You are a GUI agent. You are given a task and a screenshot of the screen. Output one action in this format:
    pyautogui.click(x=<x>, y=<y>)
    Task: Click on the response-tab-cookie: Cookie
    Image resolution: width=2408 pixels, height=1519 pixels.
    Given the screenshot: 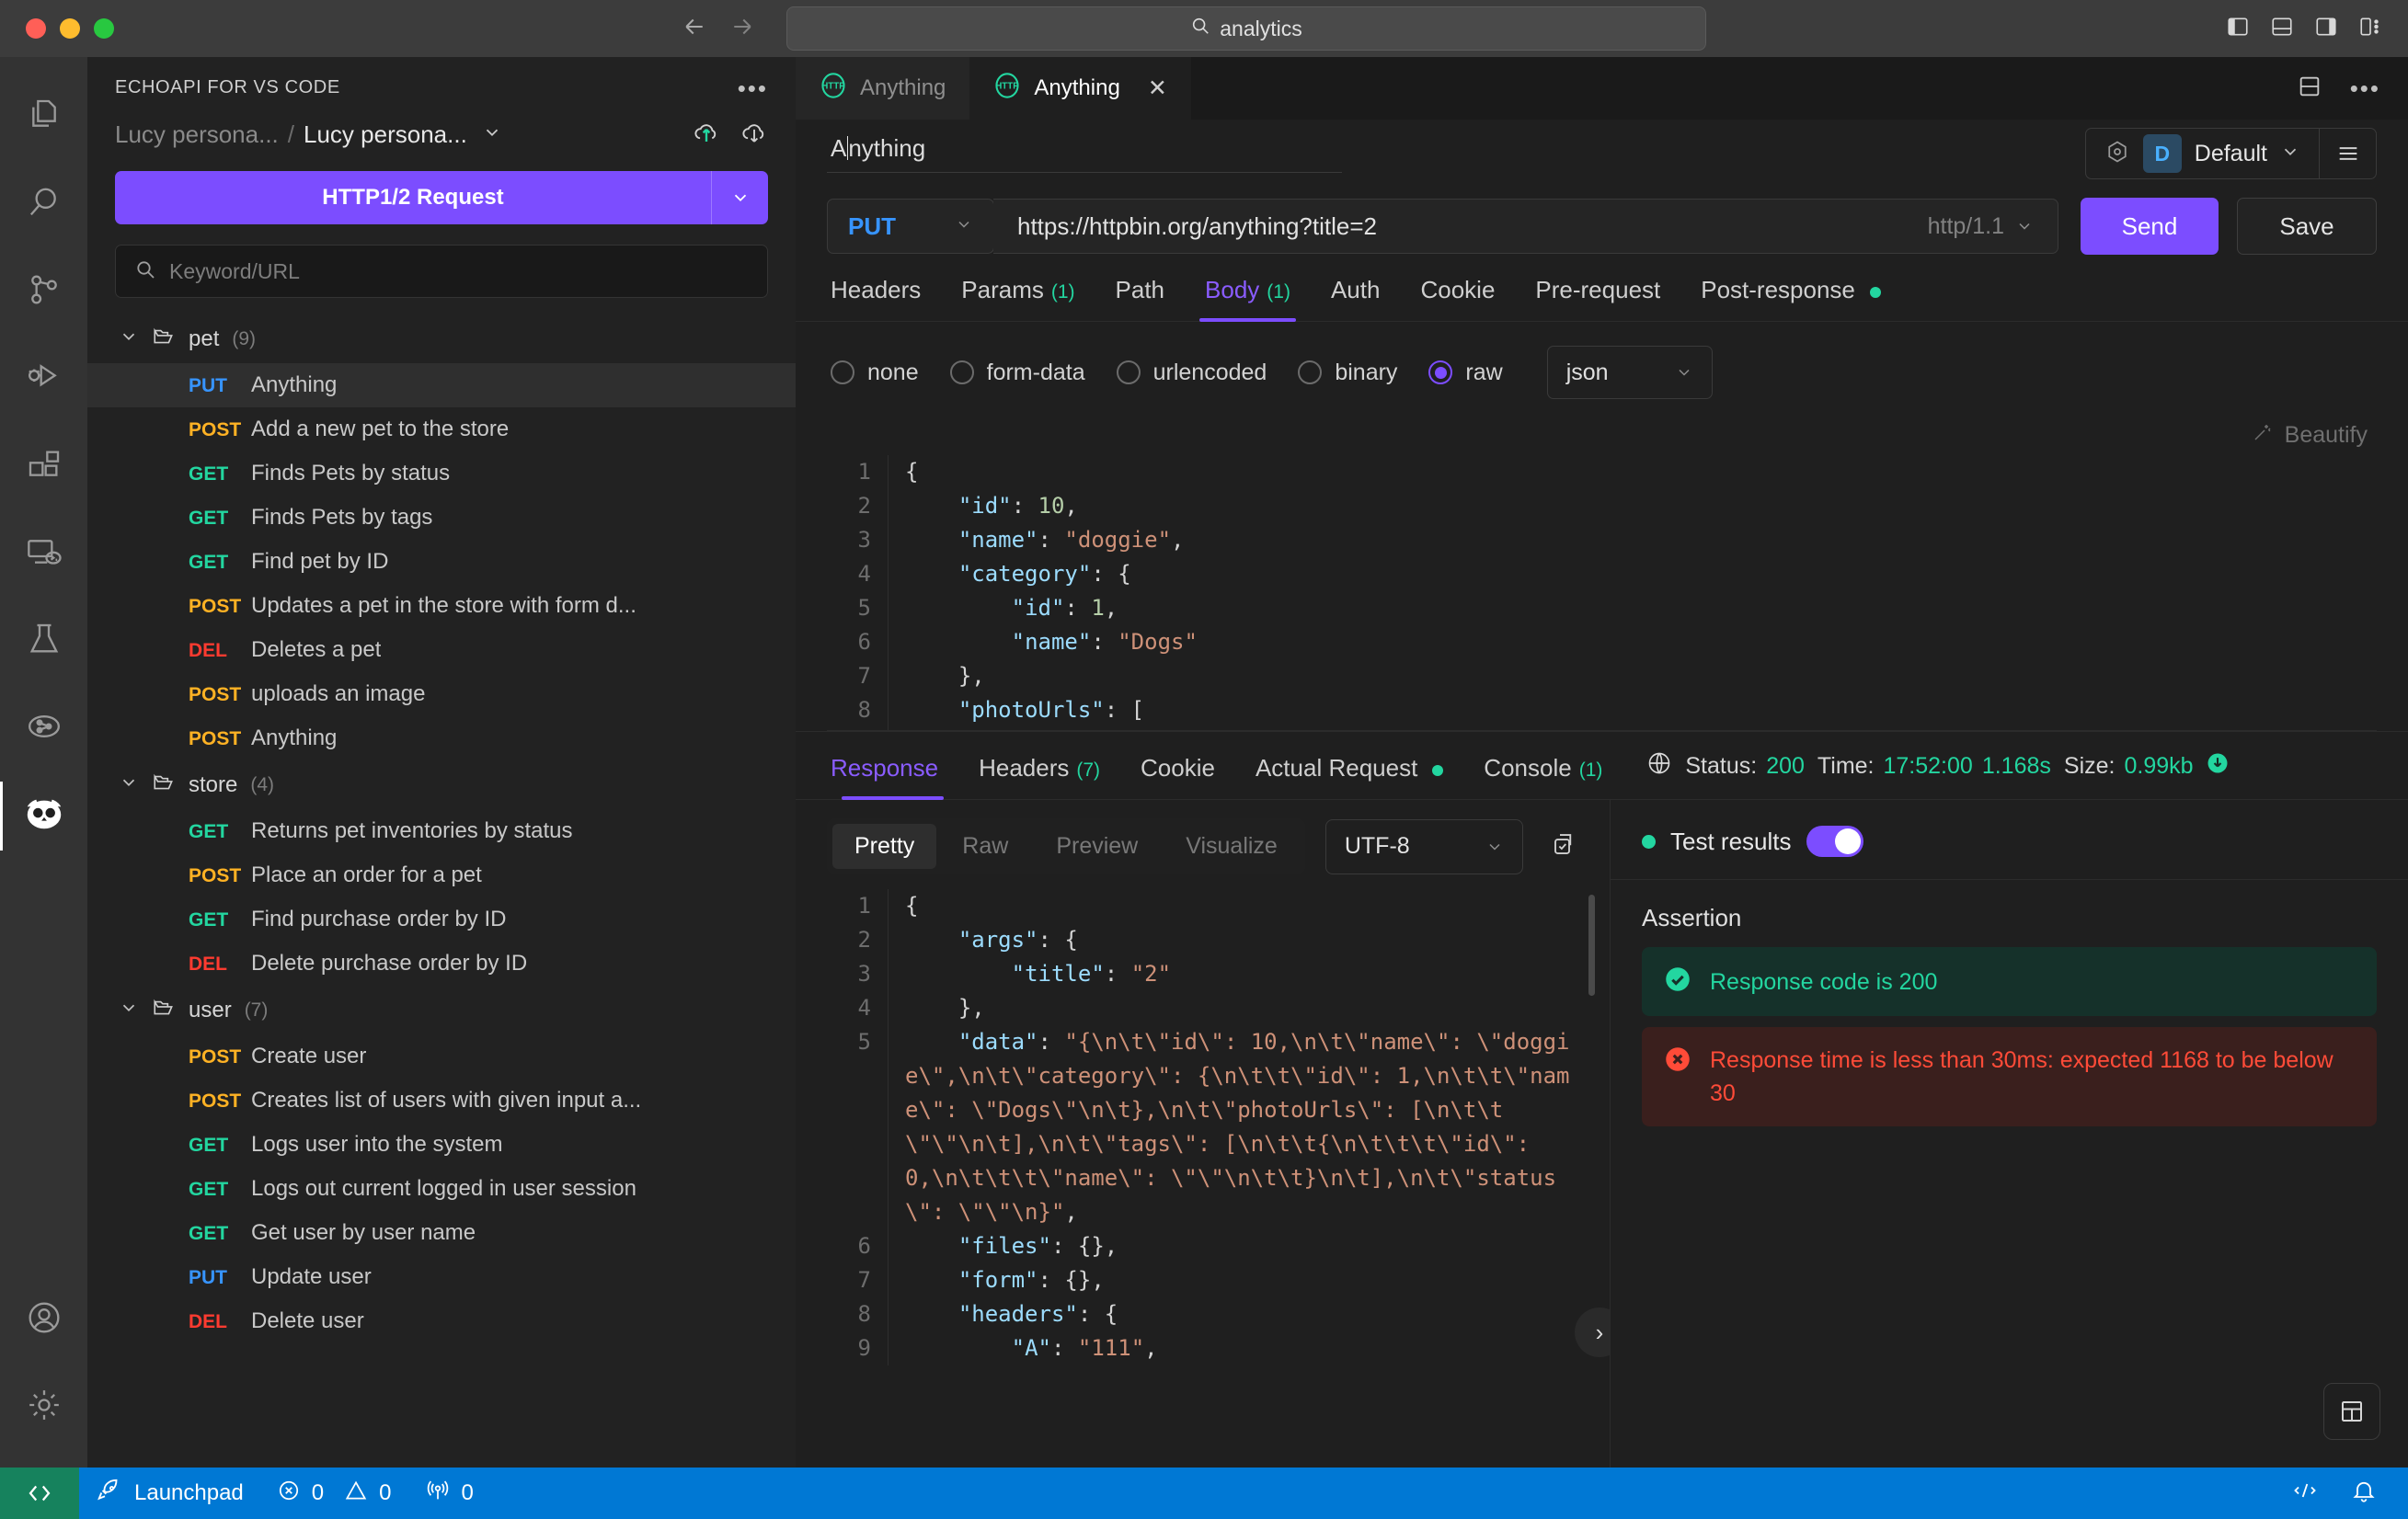 What is the action you would take?
    pyautogui.click(x=1177, y=776)
    